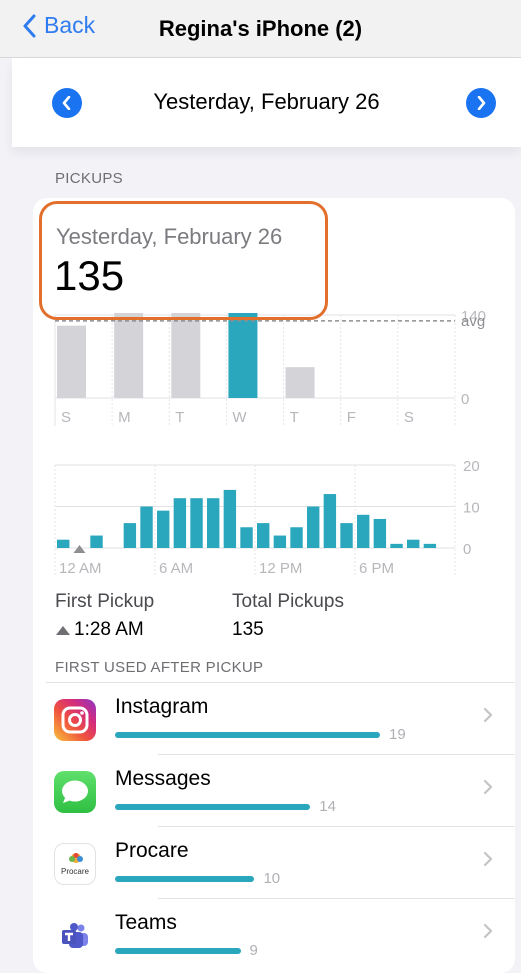 The height and width of the screenshot is (973, 521). Describe the element at coordinates (280, 568) in the screenshot. I see `x-tick-label: 12 PM` at that location.